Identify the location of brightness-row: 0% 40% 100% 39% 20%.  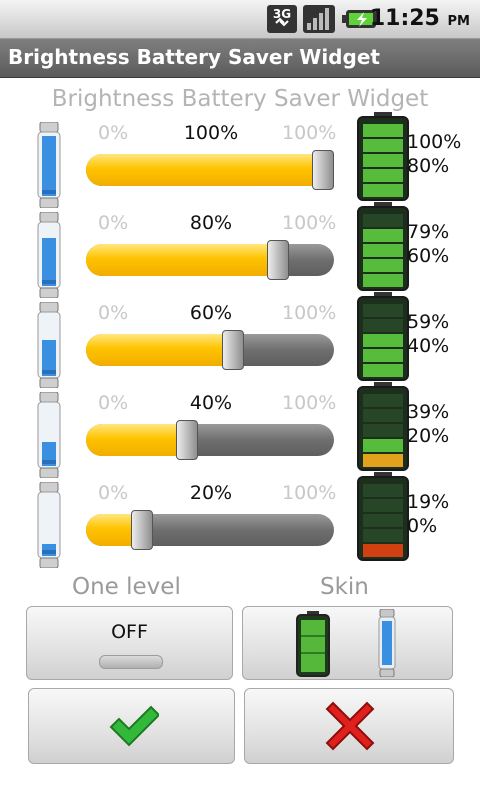
(240, 432).